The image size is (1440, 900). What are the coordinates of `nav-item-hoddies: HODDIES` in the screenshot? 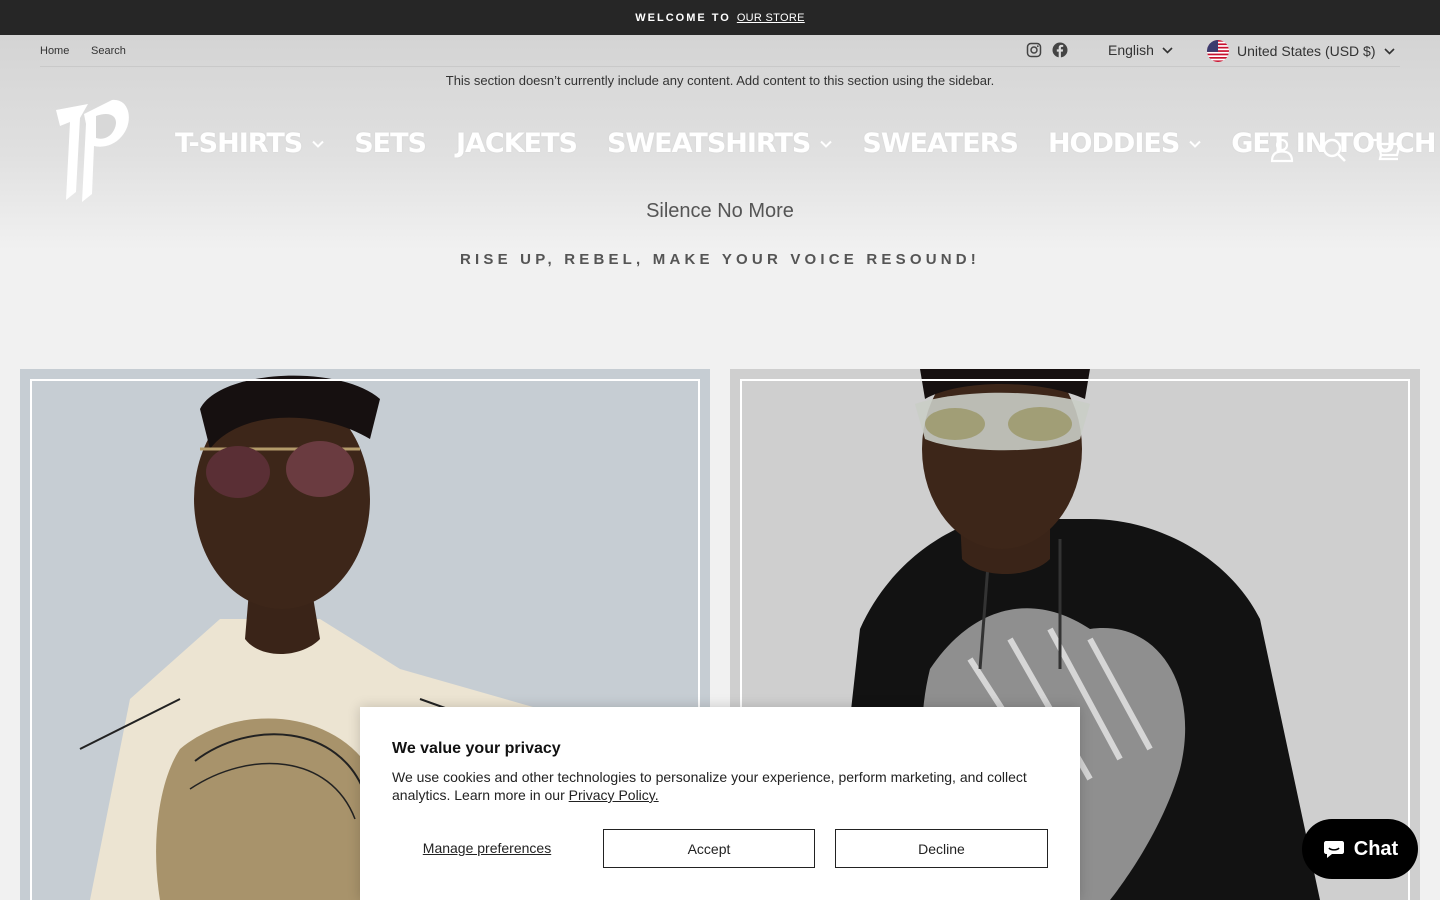 It's located at (1124, 143).